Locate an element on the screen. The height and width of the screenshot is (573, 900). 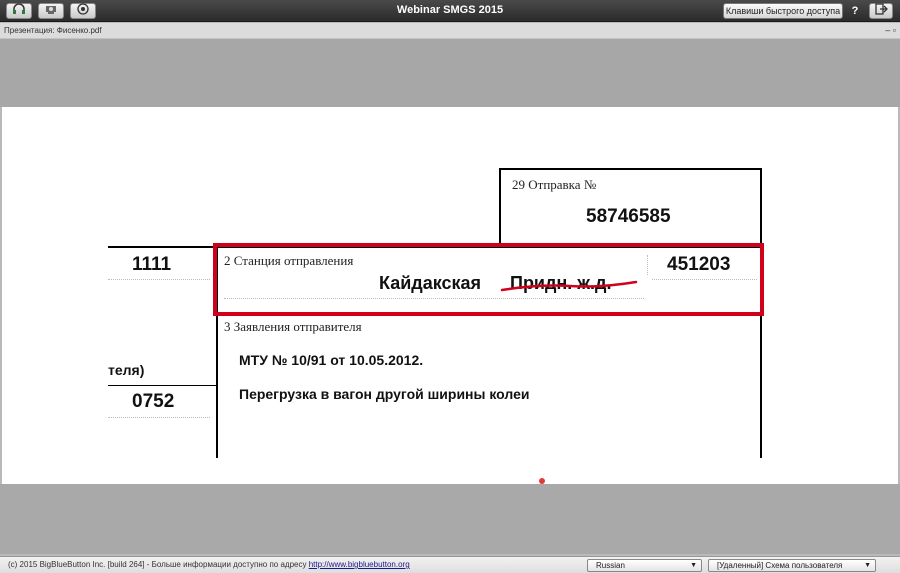
field3-line1: МТУ № 10/91 от 10.05.2012. is located at coordinates (331, 360).